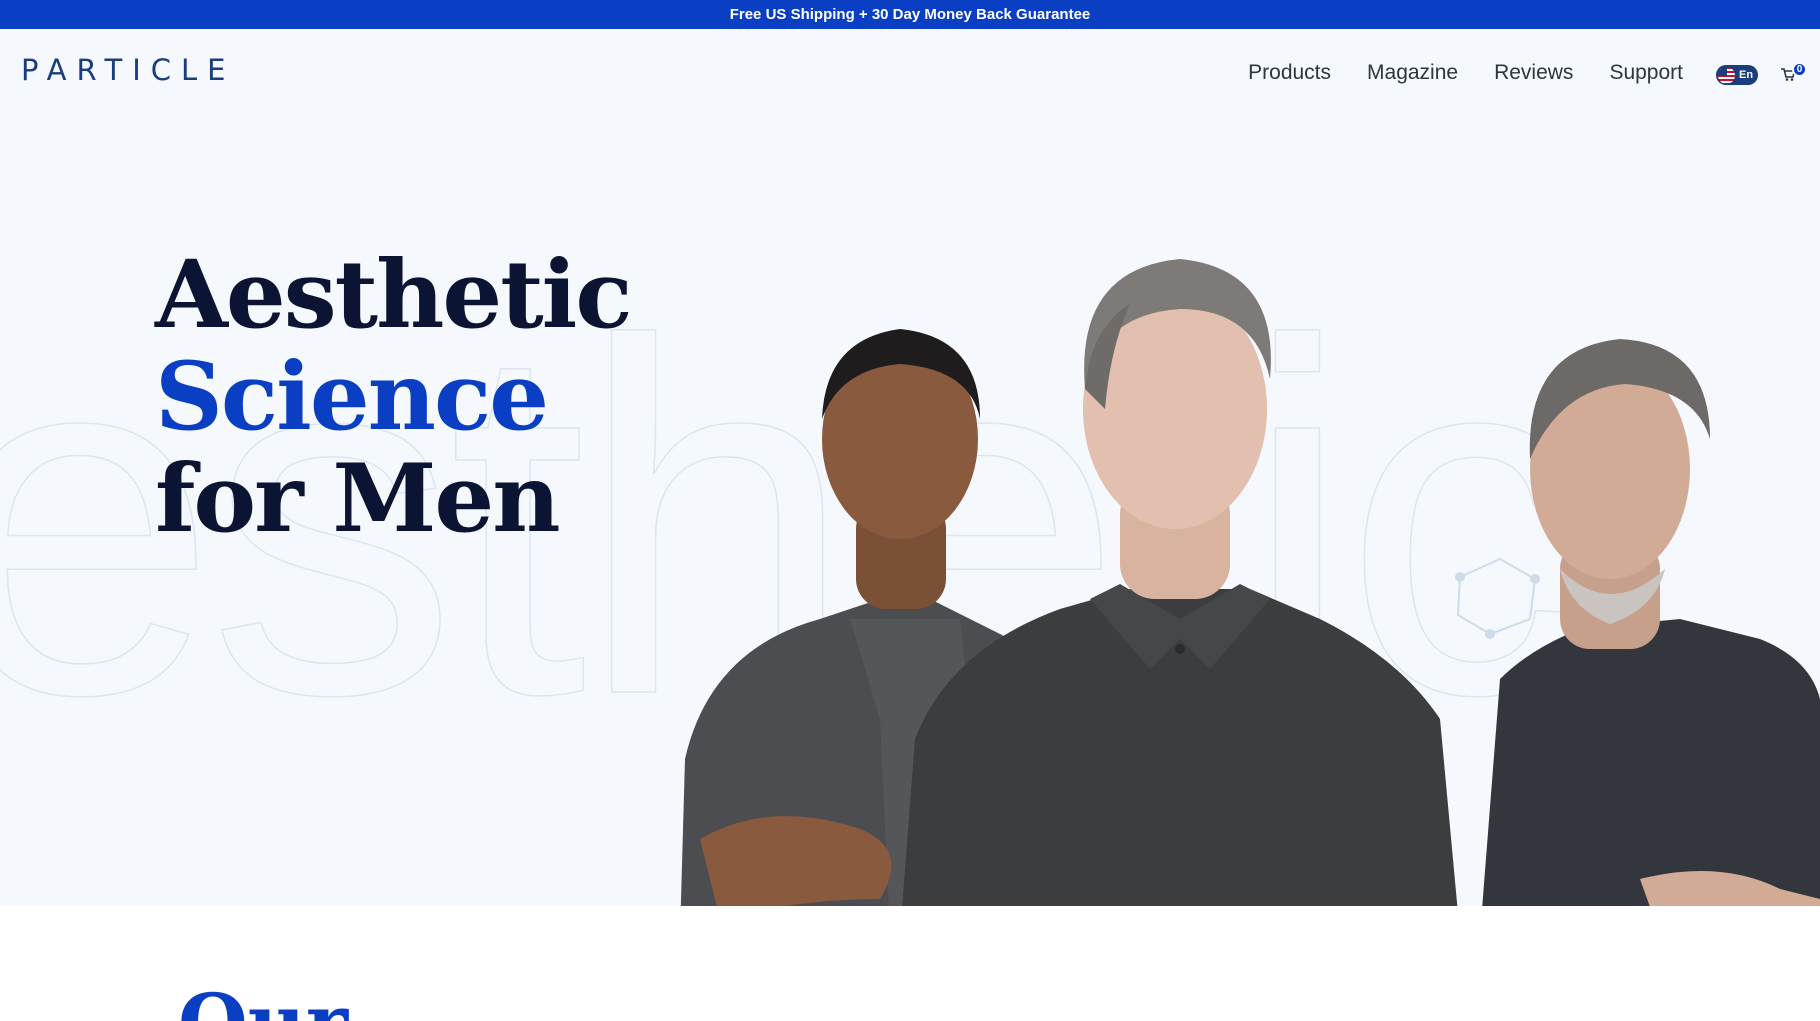 The image size is (1820, 1021). What do you see at coordinates (1737, 75) in the screenshot?
I see `language-selector: En` at bounding box center [1737, 75].